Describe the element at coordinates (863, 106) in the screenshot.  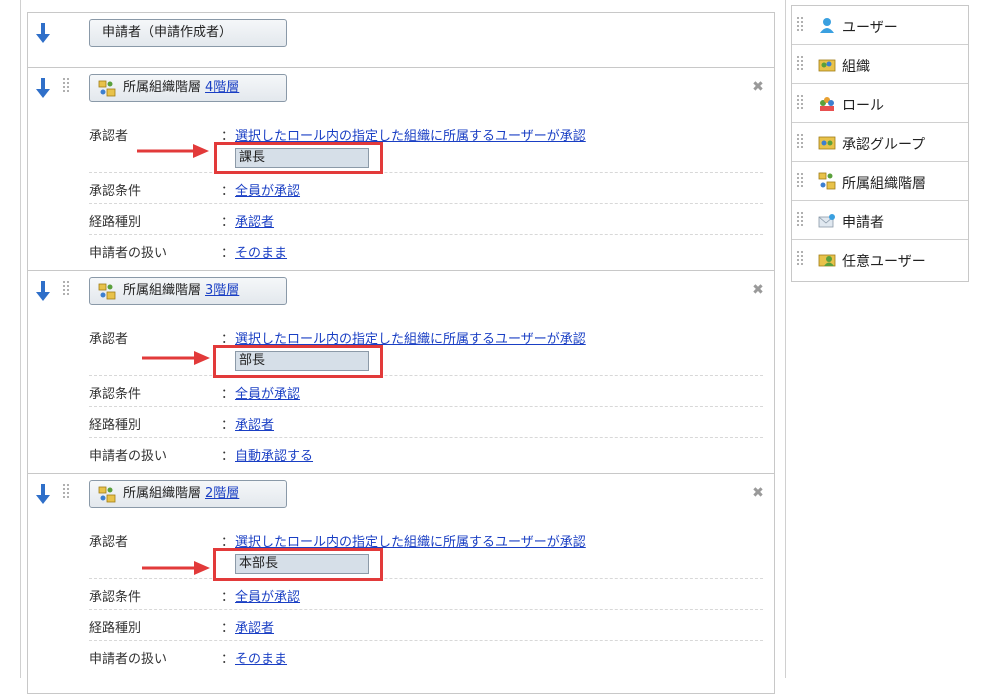
I see `palette-item-label: ロール` at that location.